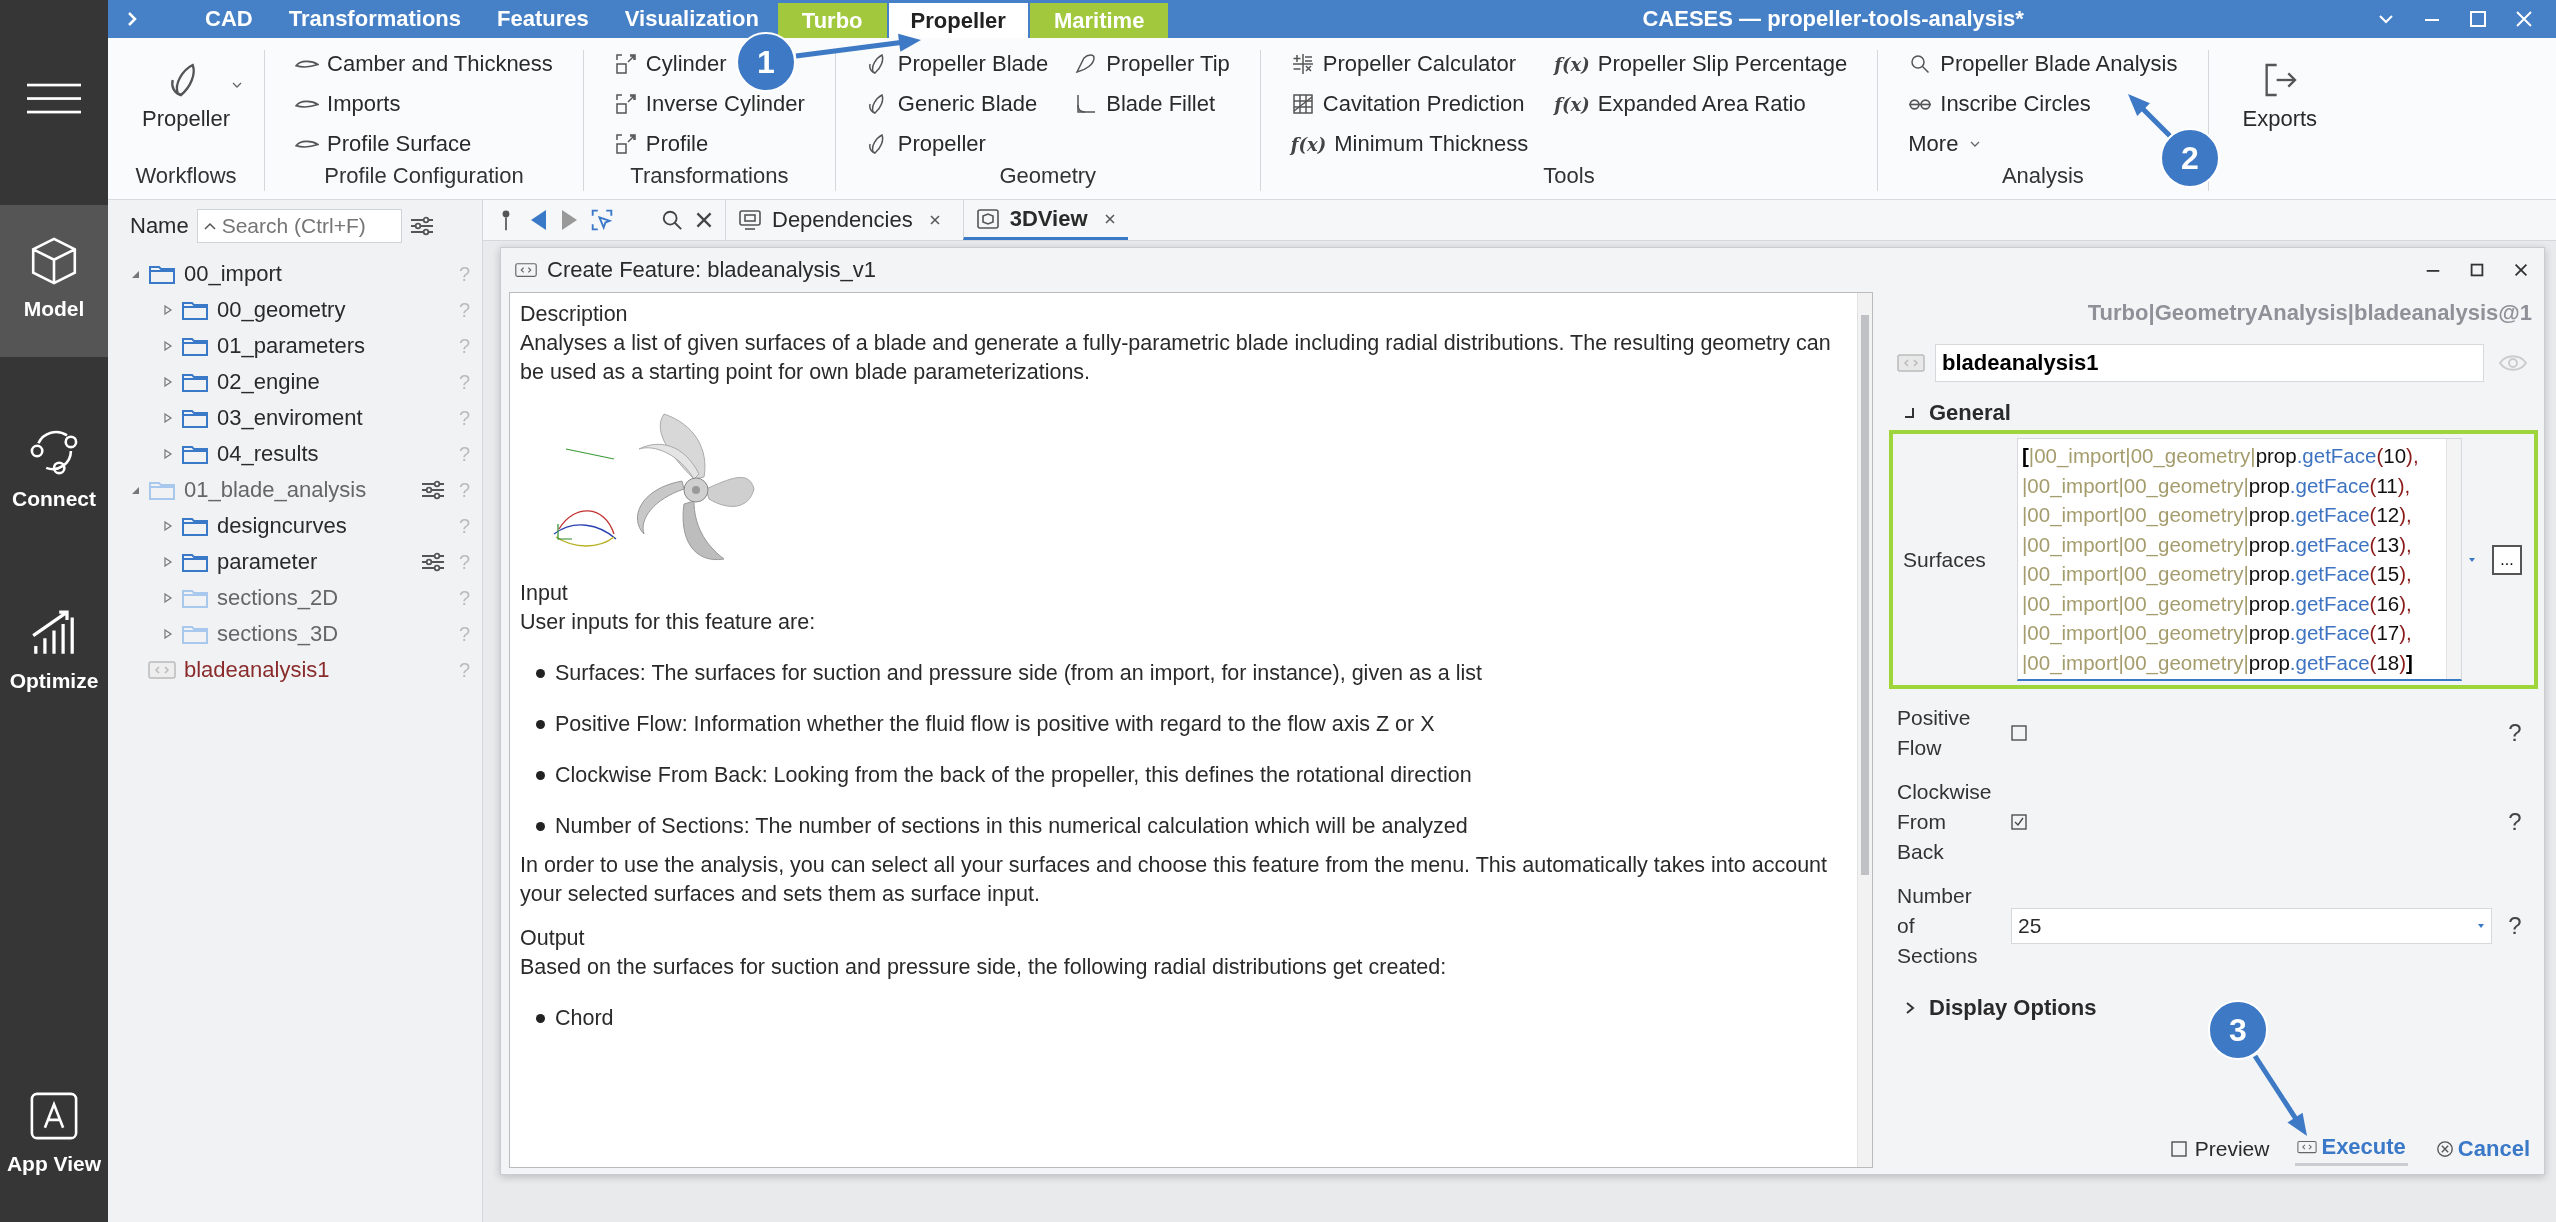 Image resolution: width=2556 pixels, height=1222 pixels. What do you see at coordinates (334, 310) in the screenshot?
I see `tree-item: 00_geometry` at bounding box center [334, 310].